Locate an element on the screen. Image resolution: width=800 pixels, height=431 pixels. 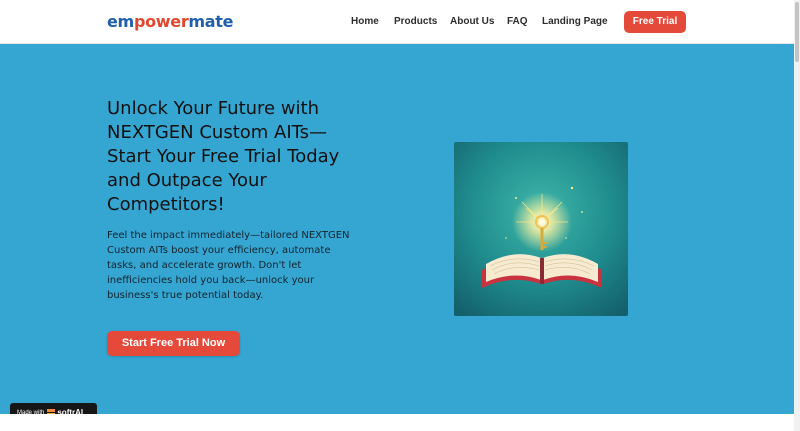
nav-about-us: About Us is located at coordinates (472, 21).